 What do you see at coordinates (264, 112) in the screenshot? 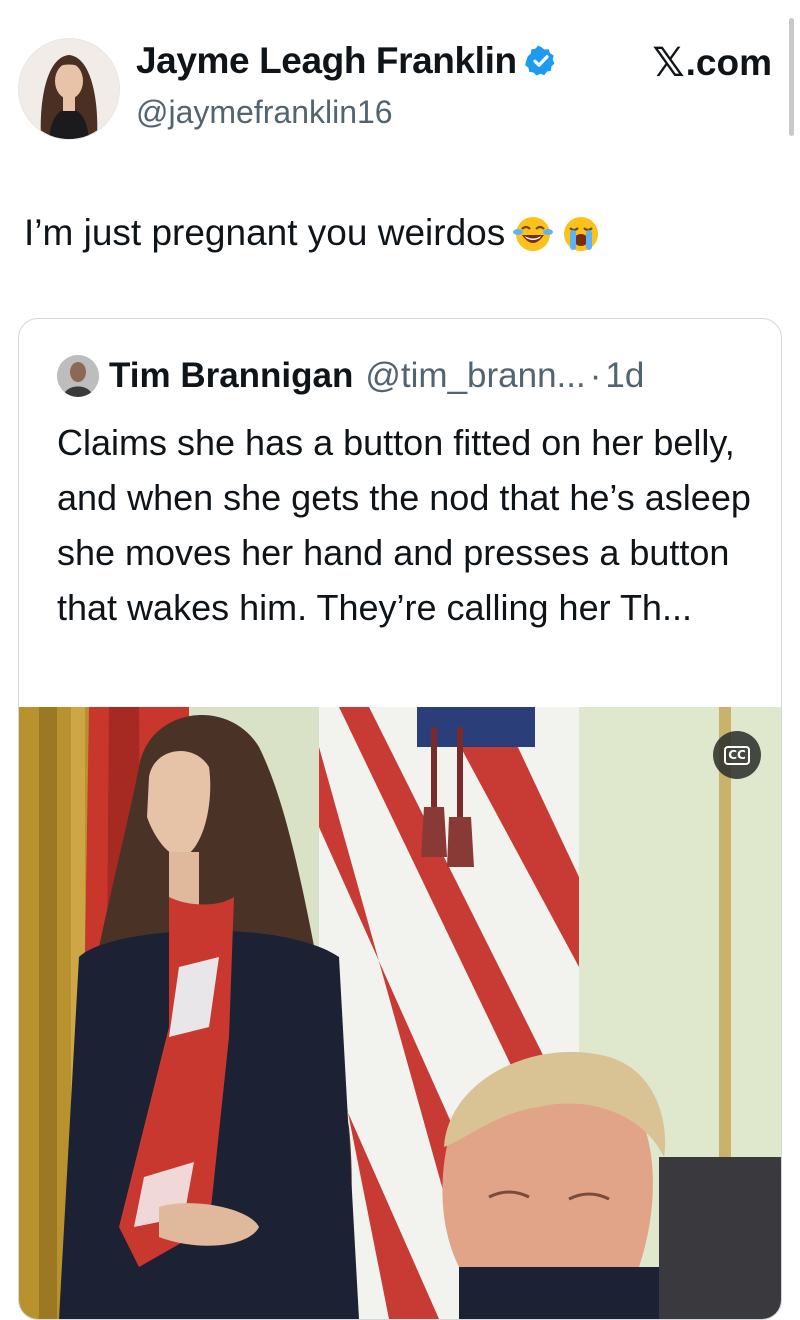
I see `author-handle: @jaymefranklin16` at bounding box center [264, 112].